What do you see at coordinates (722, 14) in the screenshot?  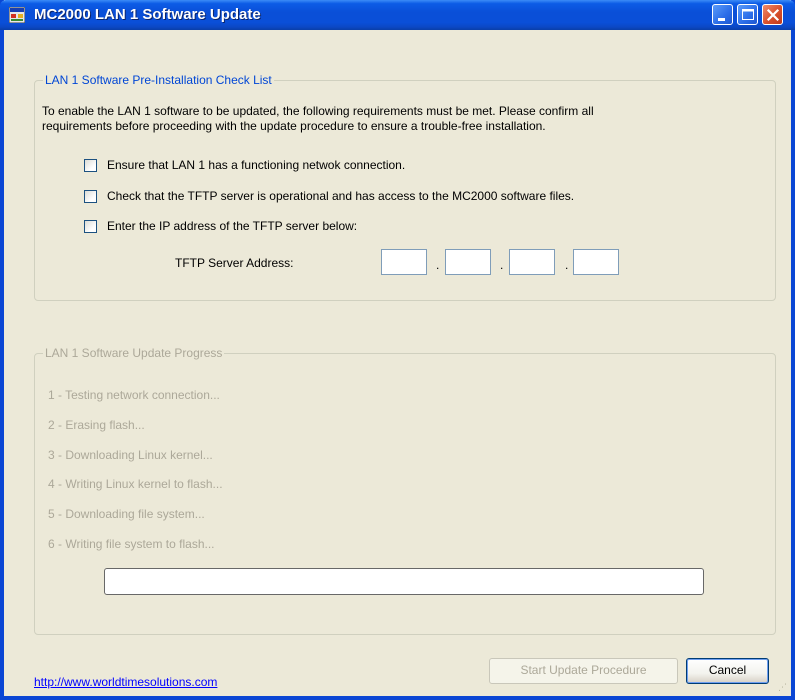 I see `minimize-button` at bounding box center [722, 14].